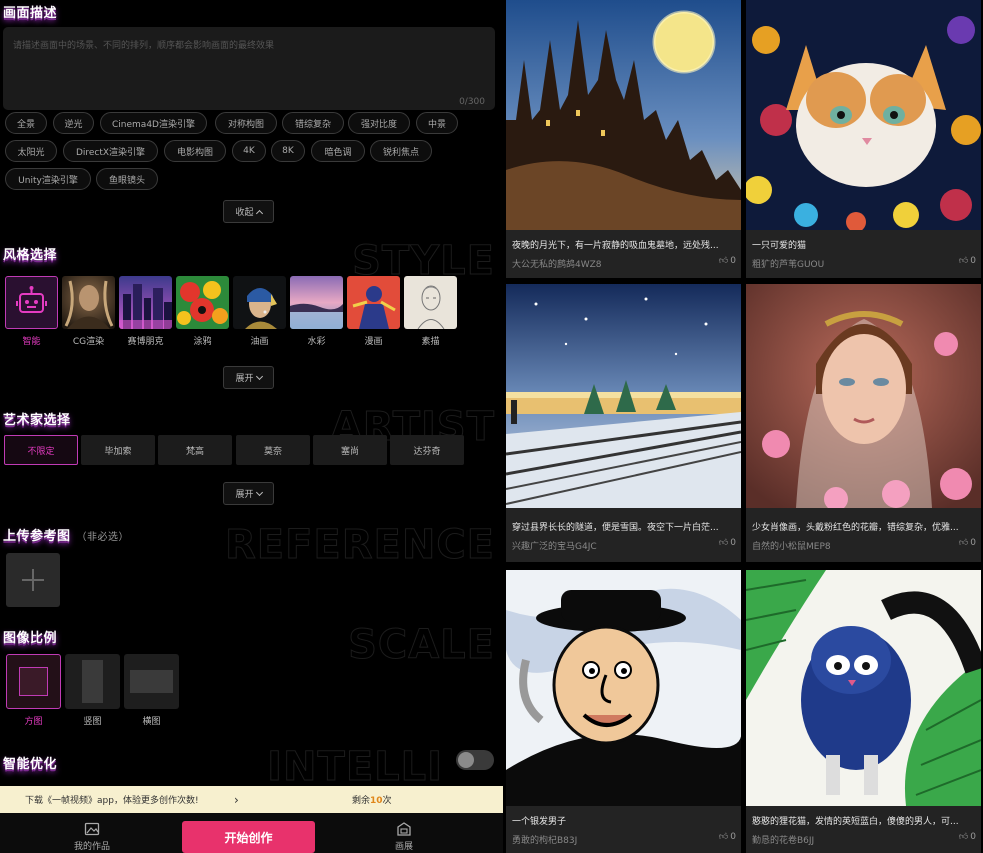 The height and width of the screenshot is (853, 983). What do you see at coordinates (623, 711) in the screenshot?
I see `gallery-card: 一个银发男子 勇敢的枸杞B83J 👍︎ 0` at bounding box center [623, 711].